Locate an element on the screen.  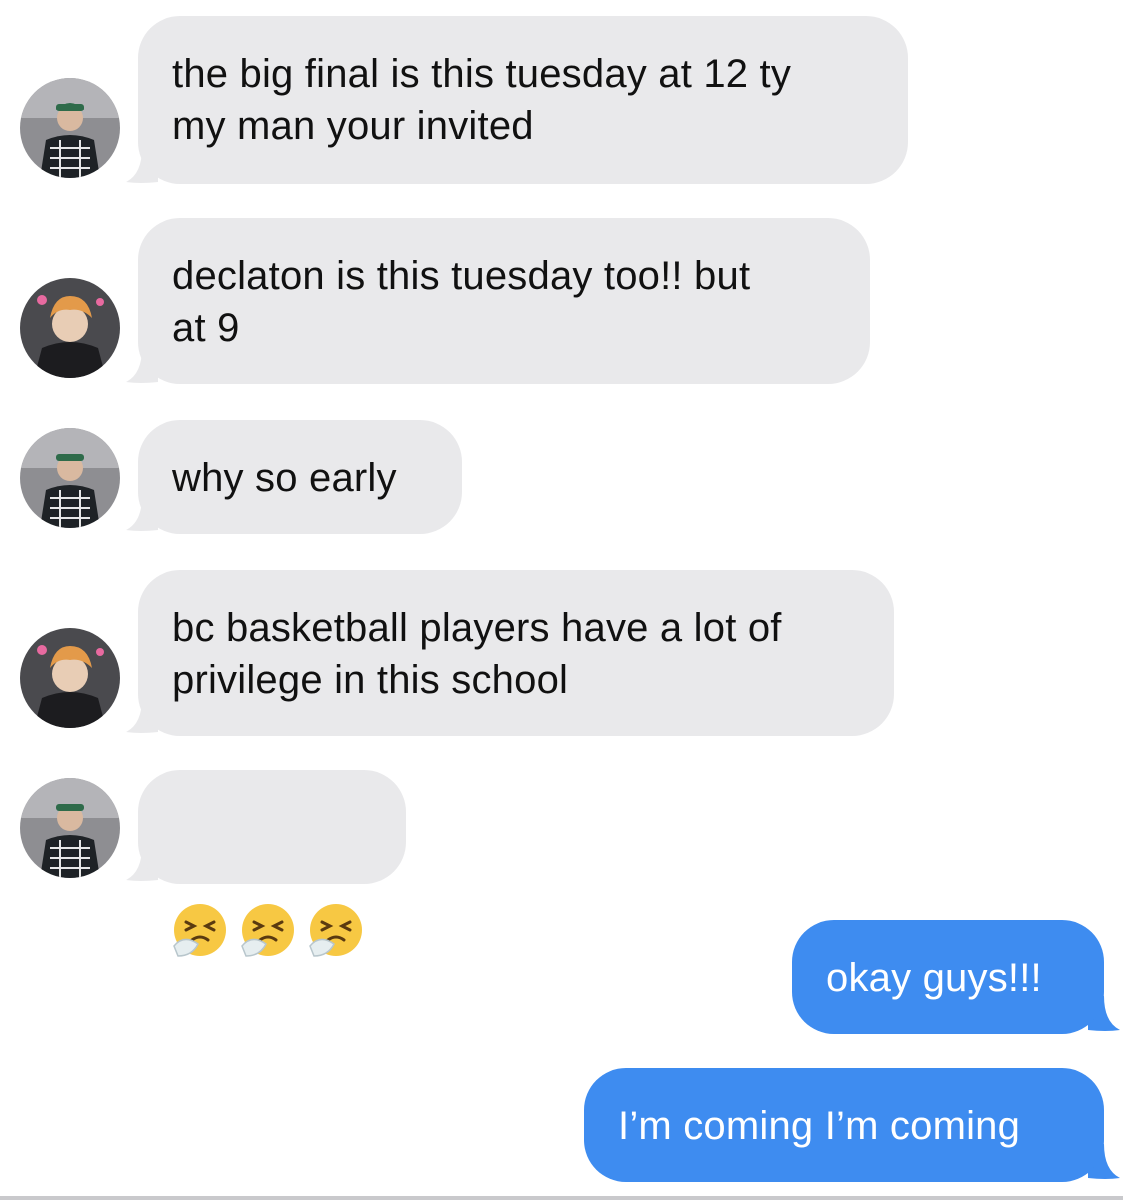
message-bubble-incoming is located at coordinates (272, 863).